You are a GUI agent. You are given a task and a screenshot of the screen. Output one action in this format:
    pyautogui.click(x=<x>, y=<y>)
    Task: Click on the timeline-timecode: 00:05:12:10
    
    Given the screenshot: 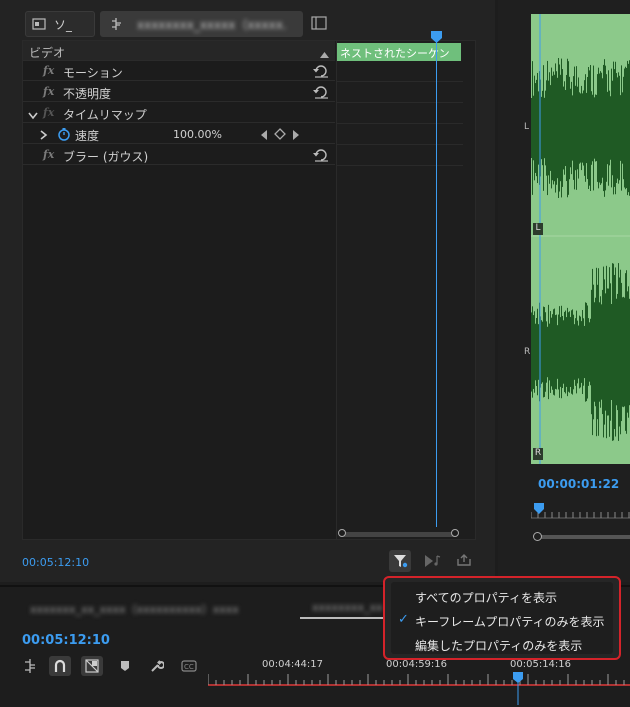 What is the action you would take?
    pyautogui.click(x=66, y=640)
    